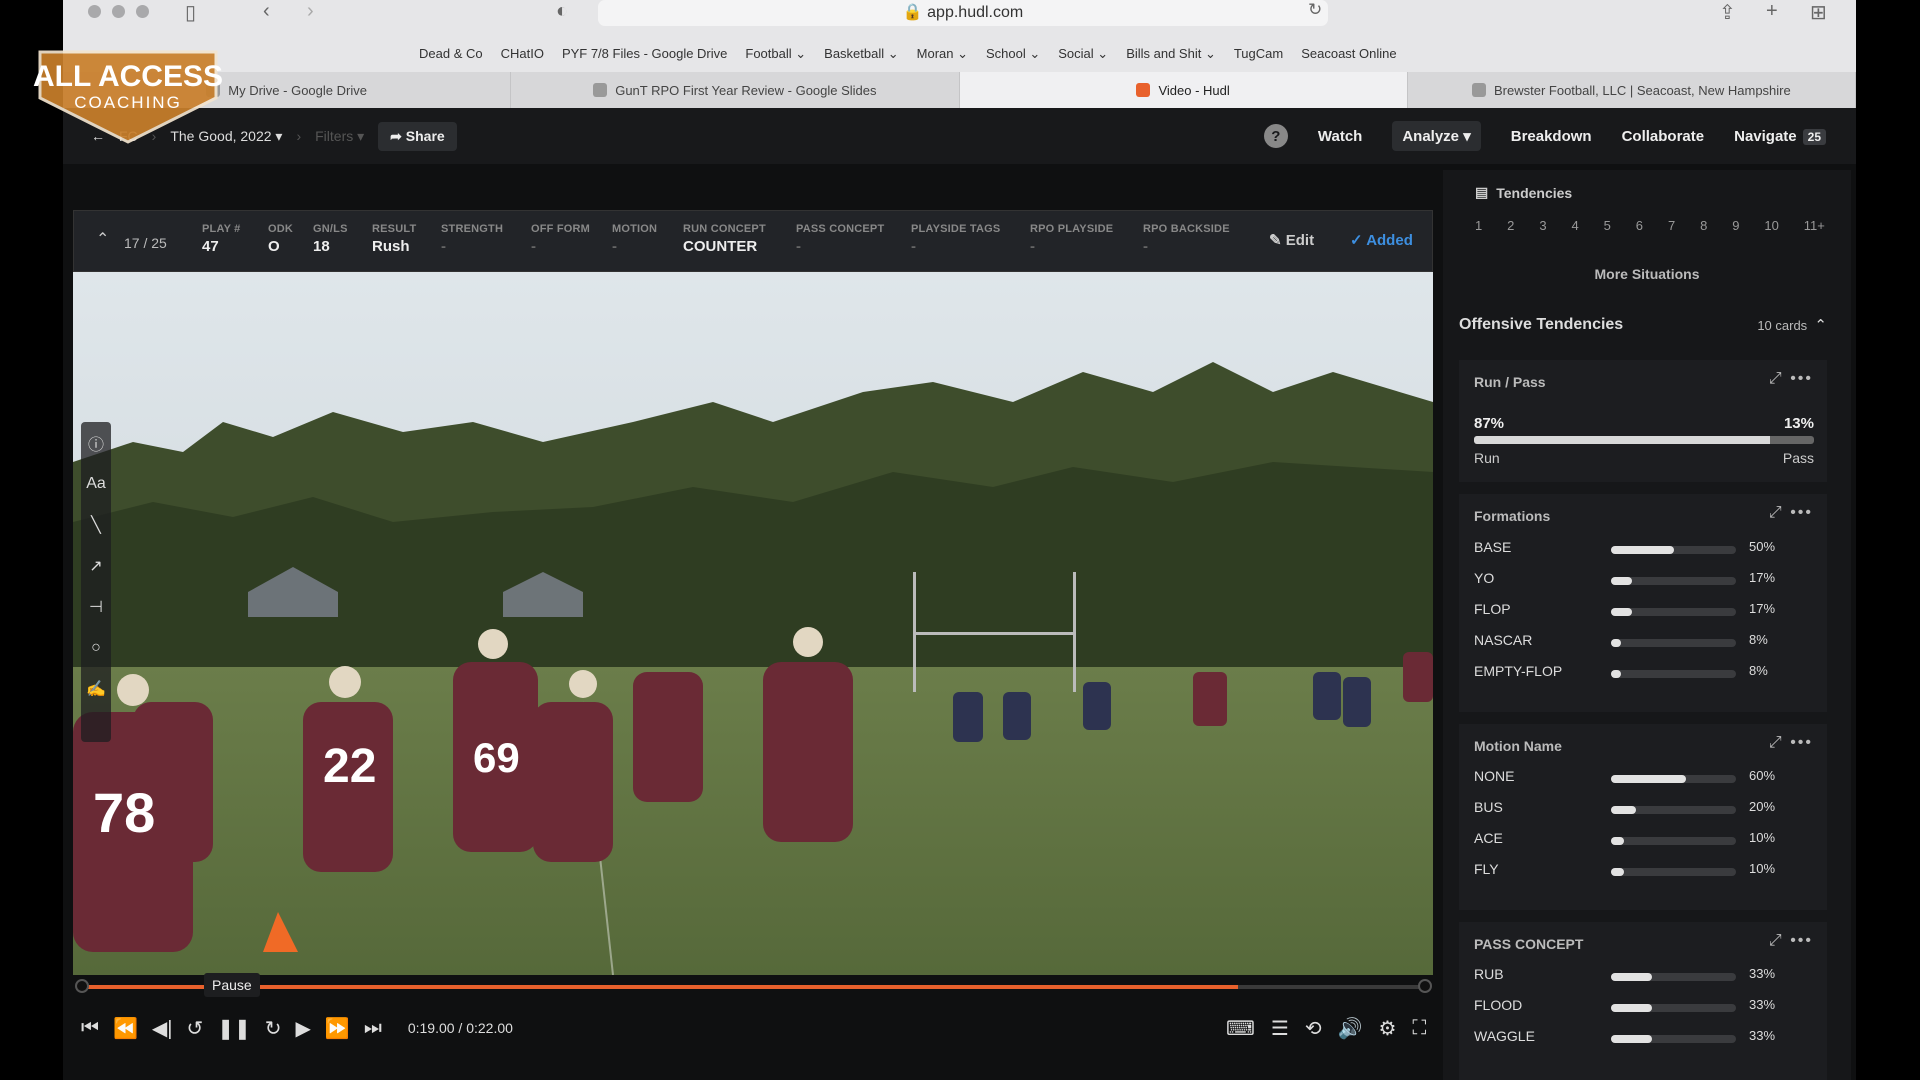  What do you see at coordinates (1425, 986) in the screenshot?
I see `timeline-end-handle` at bounding box center [1425, 986].